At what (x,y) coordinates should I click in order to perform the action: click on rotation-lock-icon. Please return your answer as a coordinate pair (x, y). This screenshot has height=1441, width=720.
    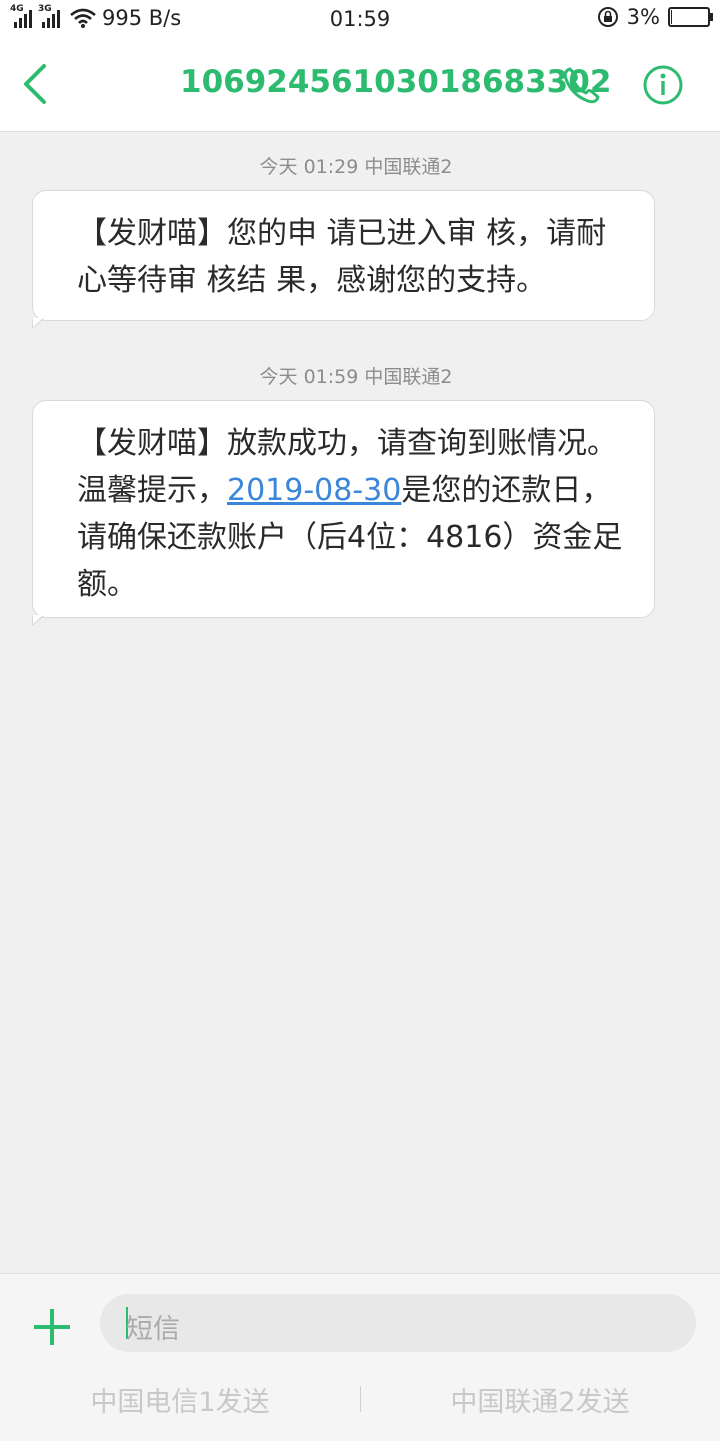
    Looking at the image, I should click on (607, 17).